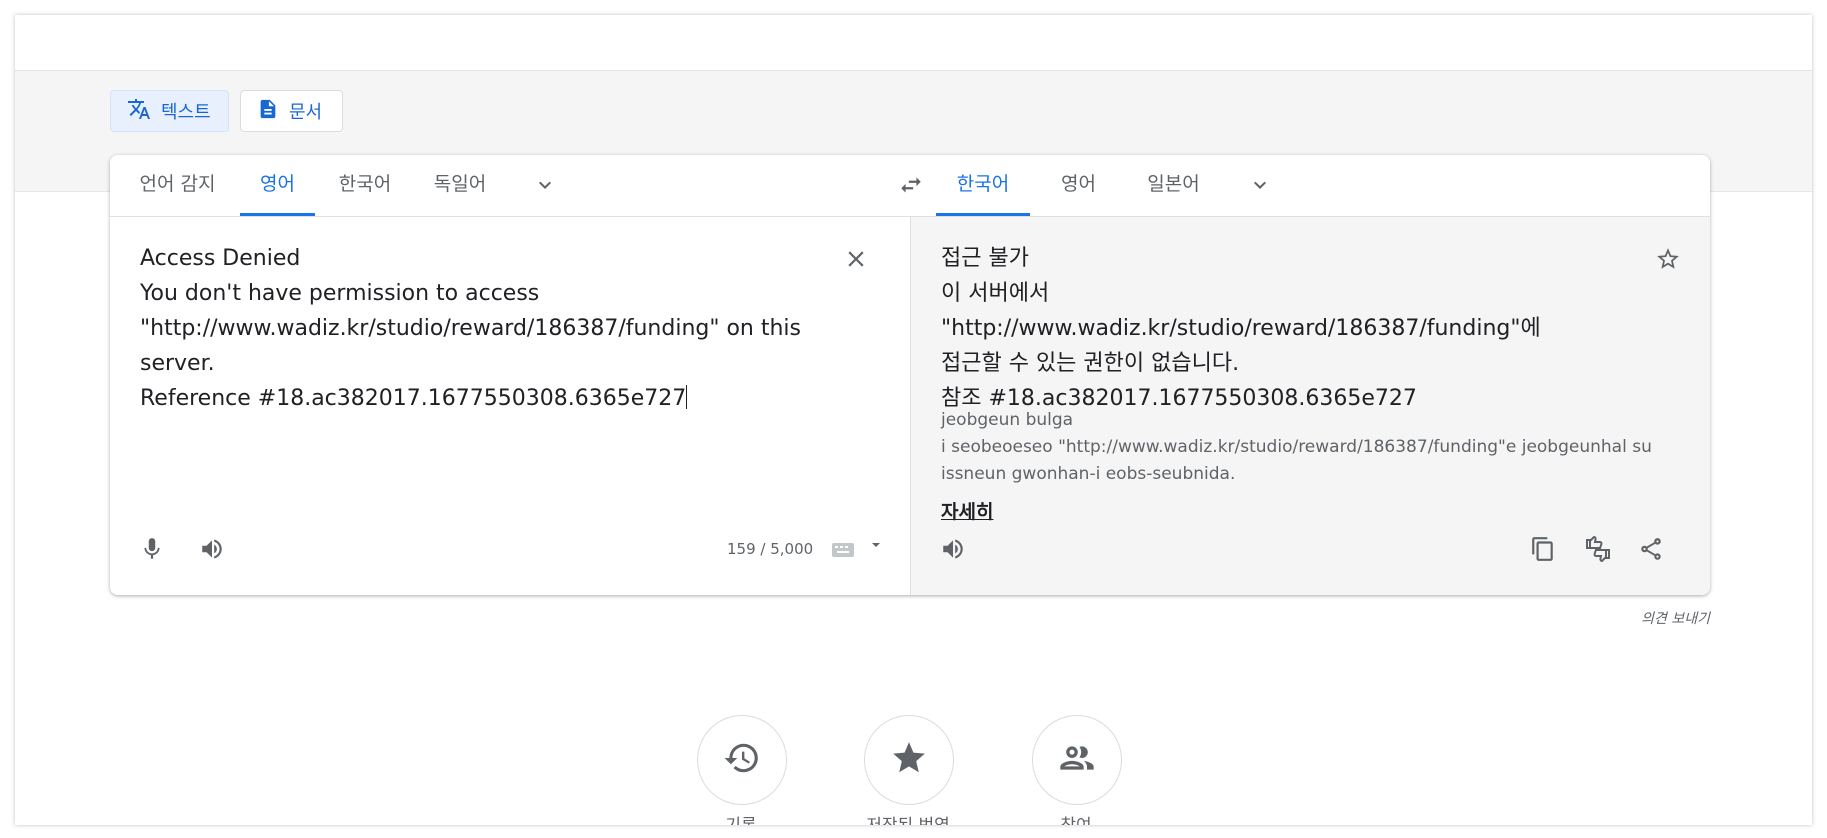 This screenshot has height=838, width=1827. Describe the element at coordinates (770, 549) in the screenshot. I see `character-count: 159 / 5,000` at that location.